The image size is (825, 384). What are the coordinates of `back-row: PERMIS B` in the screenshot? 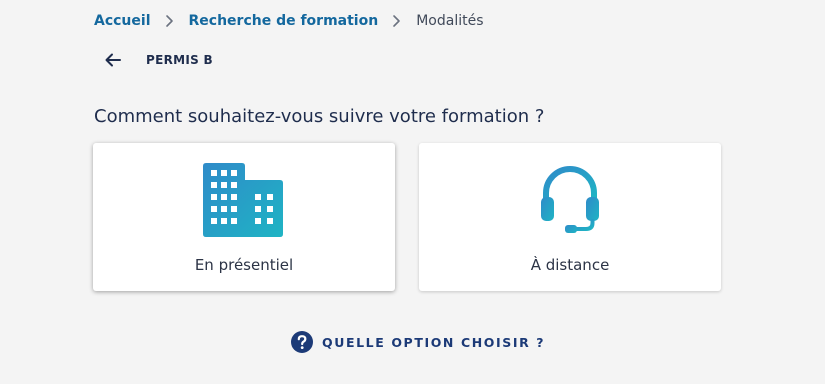 It's located at (158, 60).